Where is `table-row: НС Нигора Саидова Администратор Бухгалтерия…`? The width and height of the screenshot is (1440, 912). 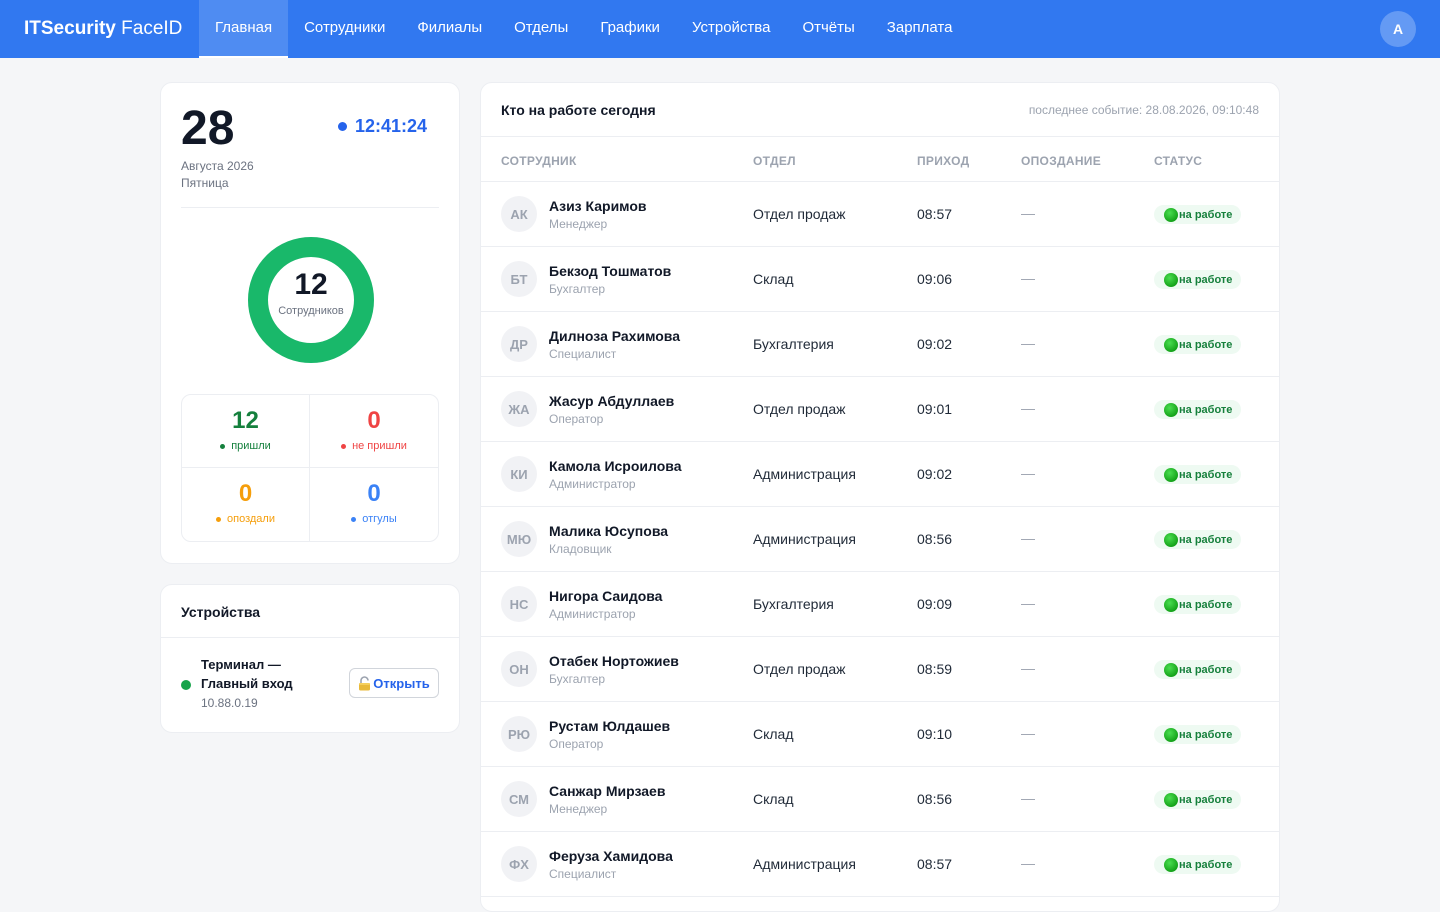 table-row: НС Нигора Саидова Администратор Бухгалтерия… is located at coordinates (880, 604).